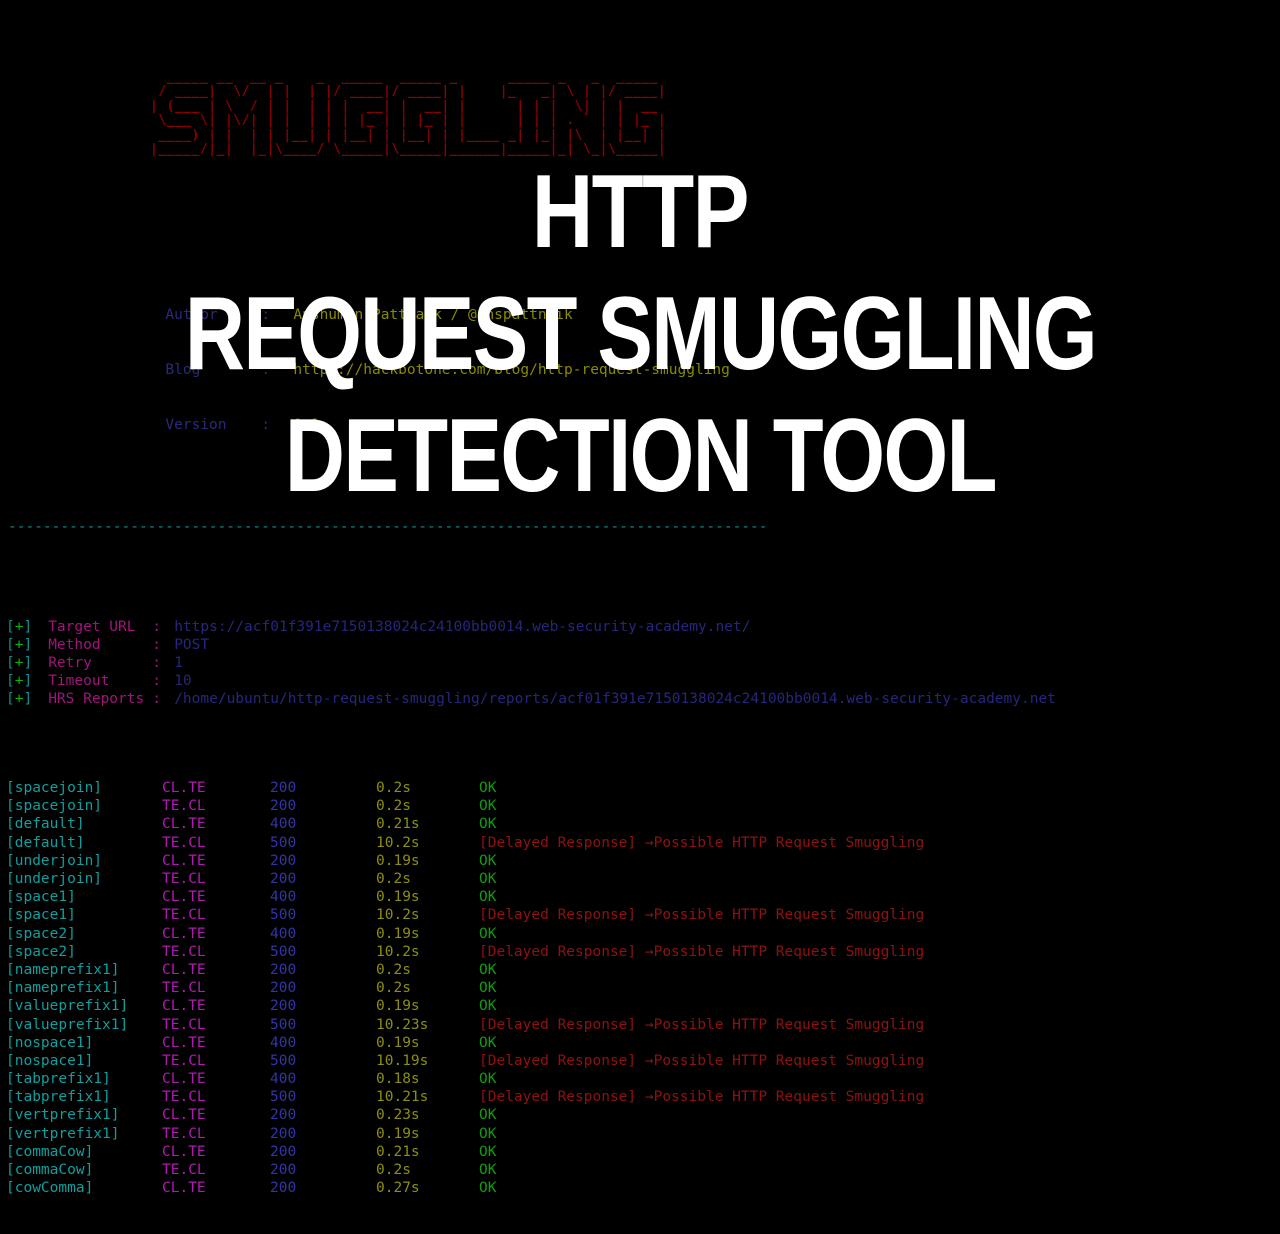  What do you see at coordinates (92, 626) in the screenshot?
I see `scan-config-label: Target URL` at bounding box center [92, 626].